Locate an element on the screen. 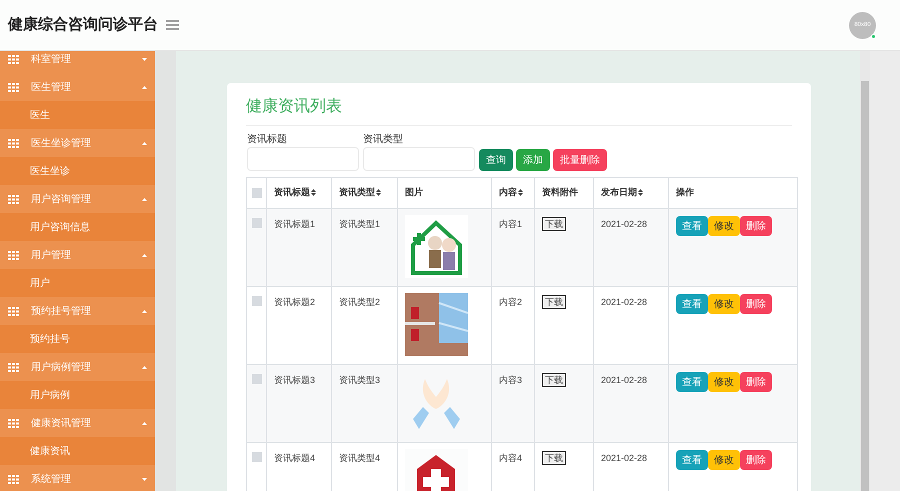 The width and height of the screenshot is (900, 491). table-cell: 内容2 is located at coordinates (510, 302).